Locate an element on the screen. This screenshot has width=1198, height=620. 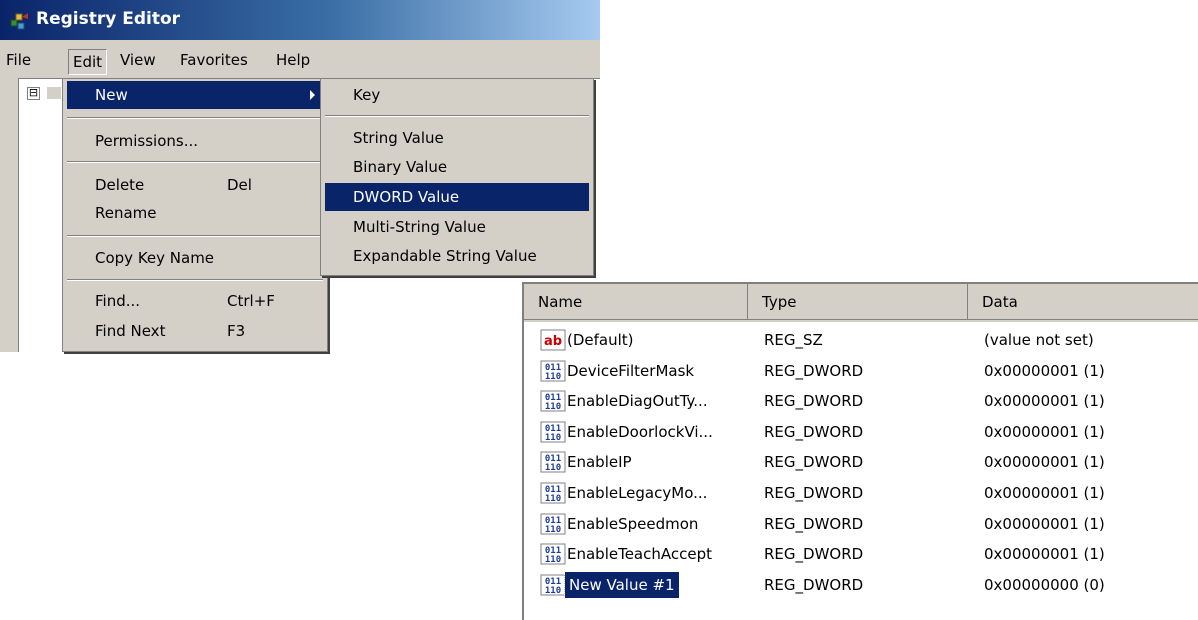
registry-editor-icon is located at coordinates (19, 21).